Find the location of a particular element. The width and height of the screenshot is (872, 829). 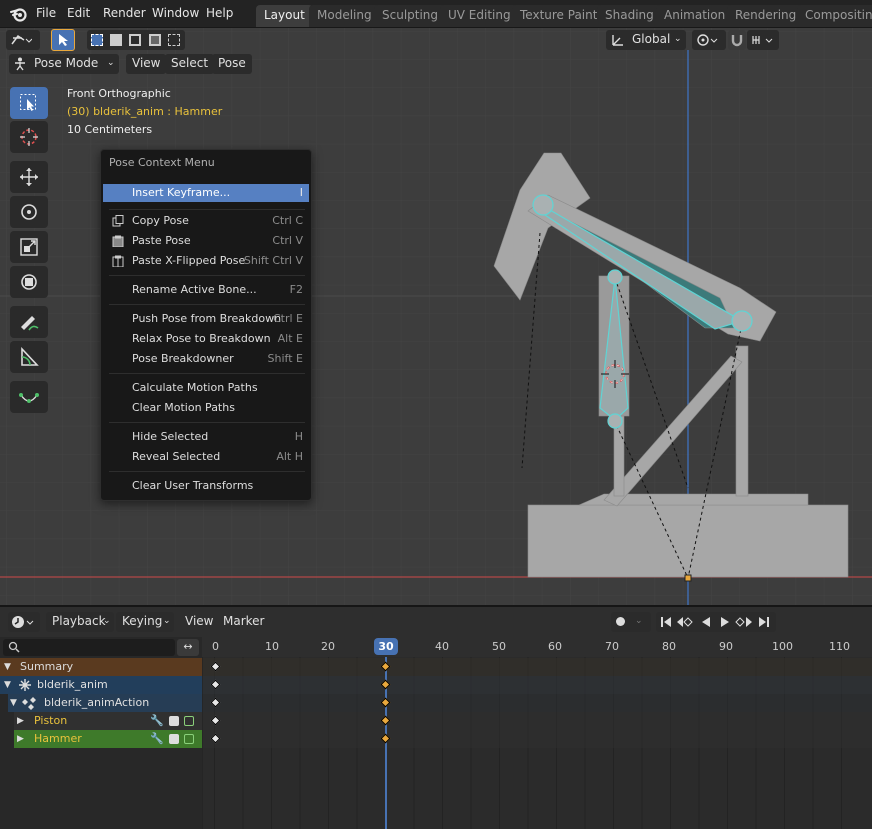

menu-item-paste-pose: Paste Pose Ctrl V is located at coordinates (206, 241).